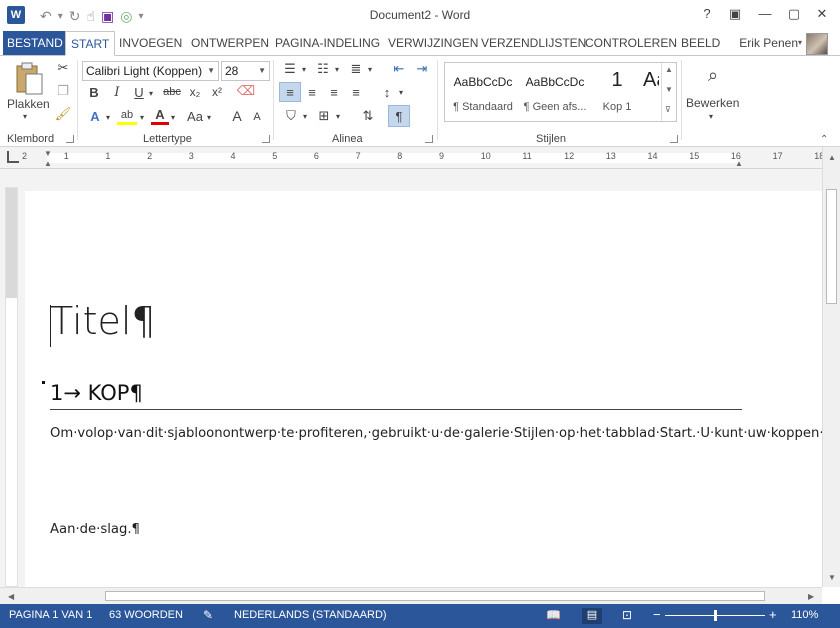  What do you see at coordinates (290, 69) in the screenshot?
I see `bullets-icon: ☰` at bounding box center [290, 69].